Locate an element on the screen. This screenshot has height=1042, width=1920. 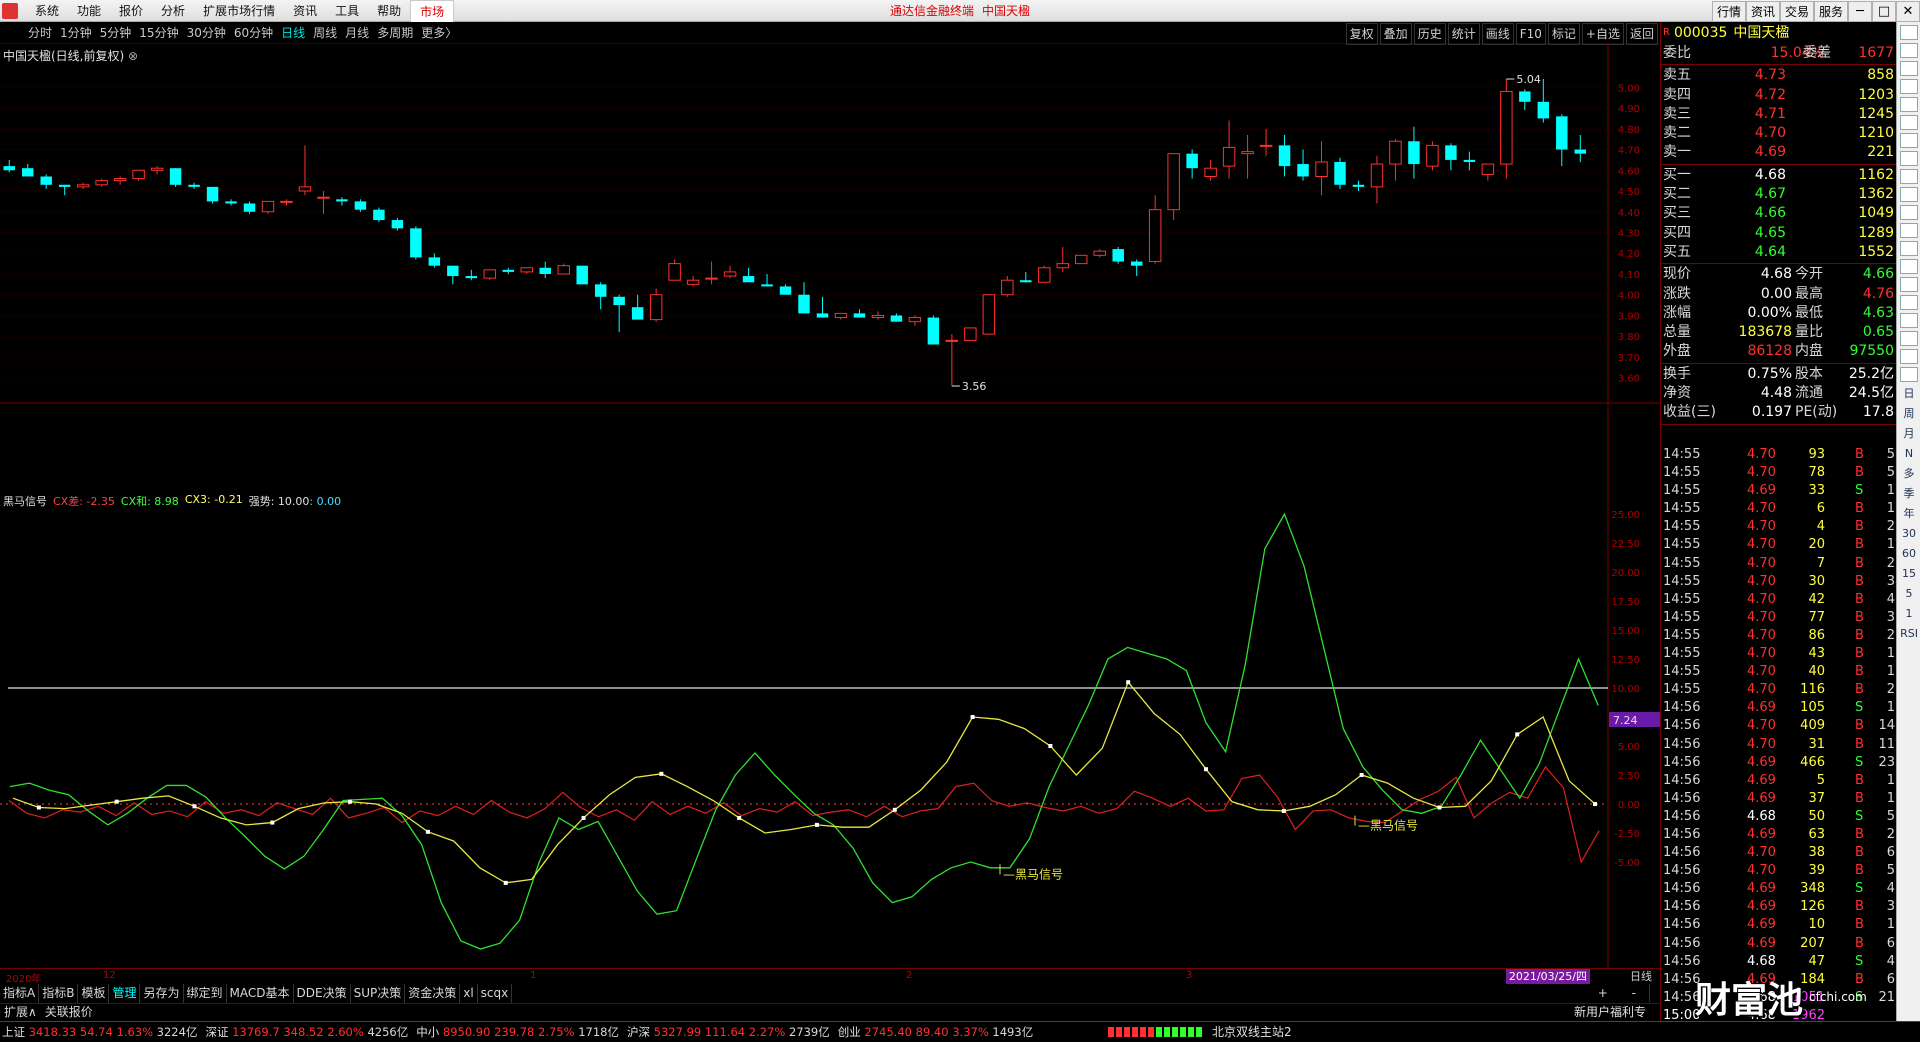
trade-button: 交易 is located at coordinates (1797, 11).